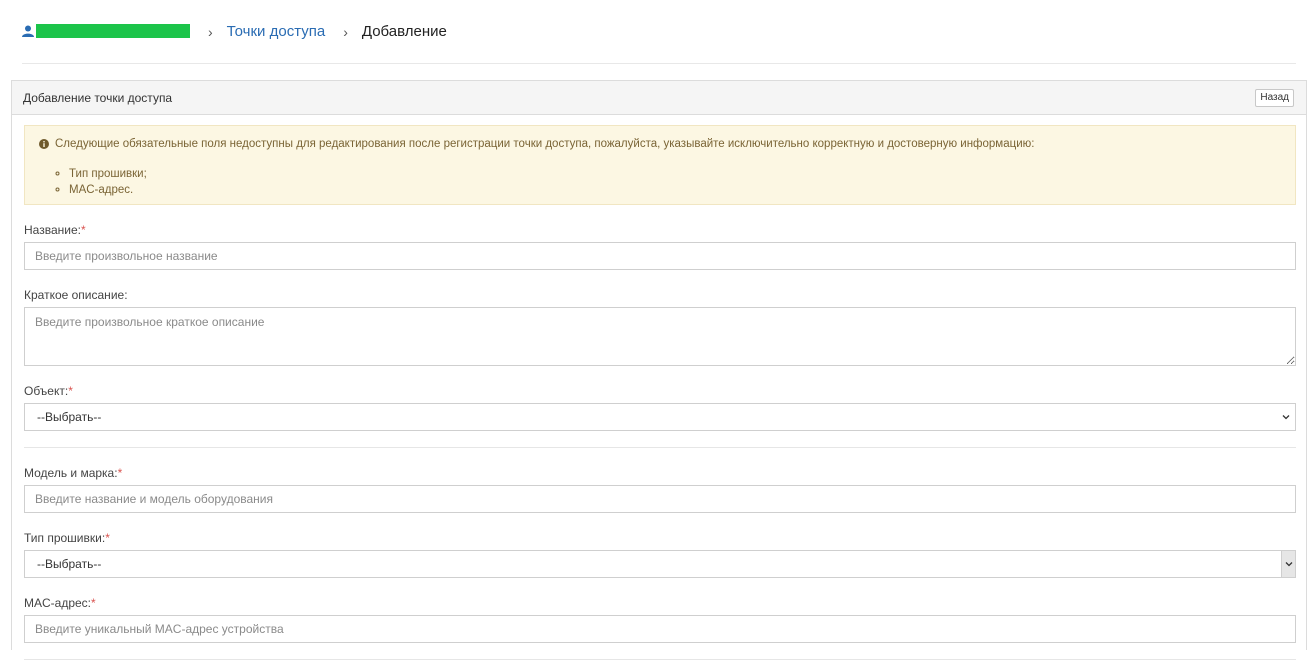 Image resolution: width=1310 pixels, height=660 pixels. I want to click on firmware-select-value: --Выбрать--, so click(69, 564).